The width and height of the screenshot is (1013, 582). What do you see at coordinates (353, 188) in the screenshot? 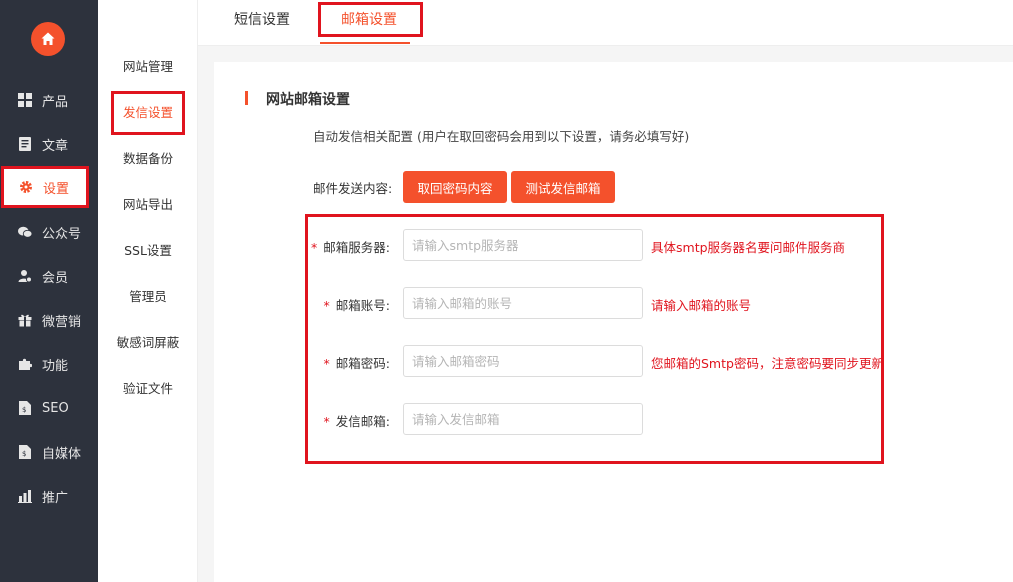
I see `send-content-label: 邮件发送内容:` at bounding box center [353, 188].